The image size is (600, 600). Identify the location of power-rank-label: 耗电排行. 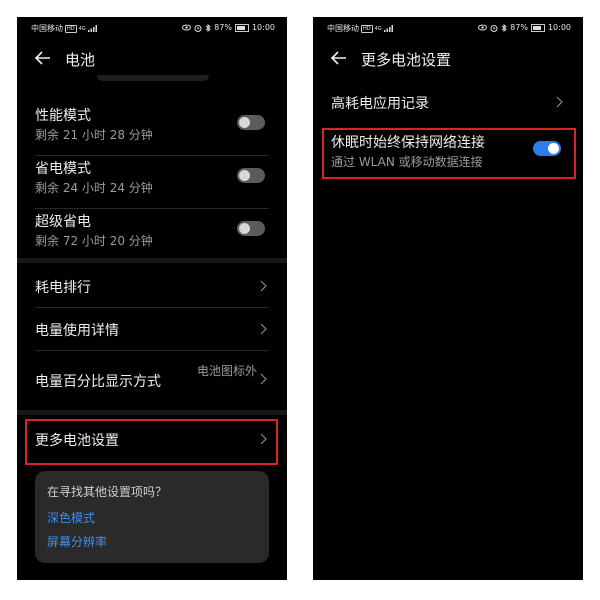
(63, 288).